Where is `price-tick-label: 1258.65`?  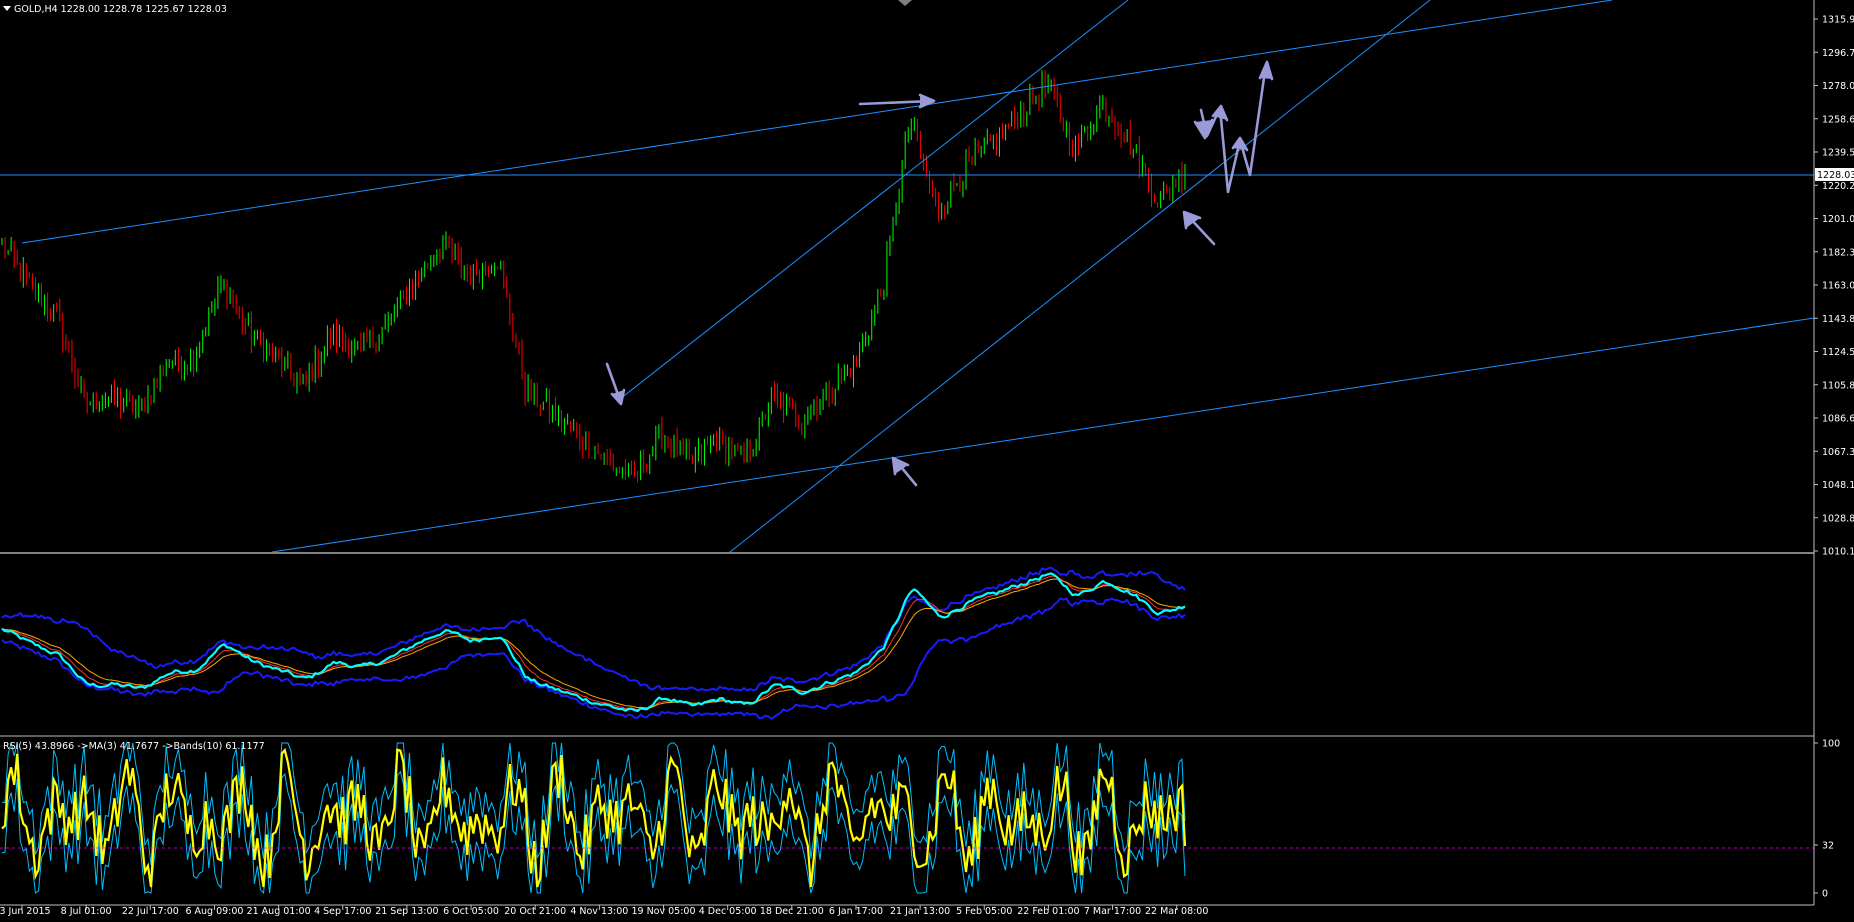
price-tick-label: 1258.65 is located at coordinates (1838, 119).